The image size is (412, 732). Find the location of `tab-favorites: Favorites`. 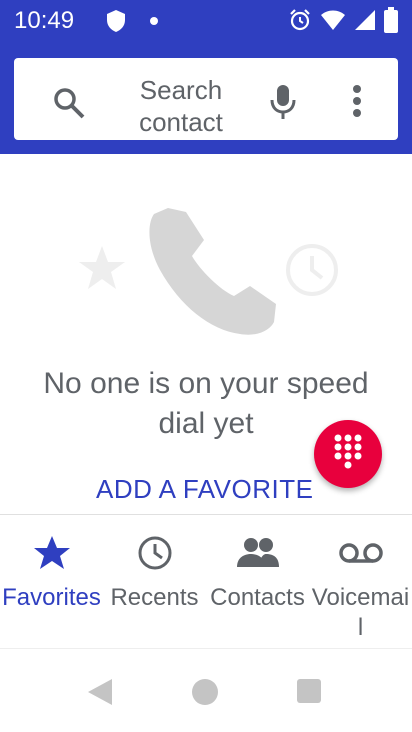

tab-favorites: Favorites is located at coordinates (51, 573).